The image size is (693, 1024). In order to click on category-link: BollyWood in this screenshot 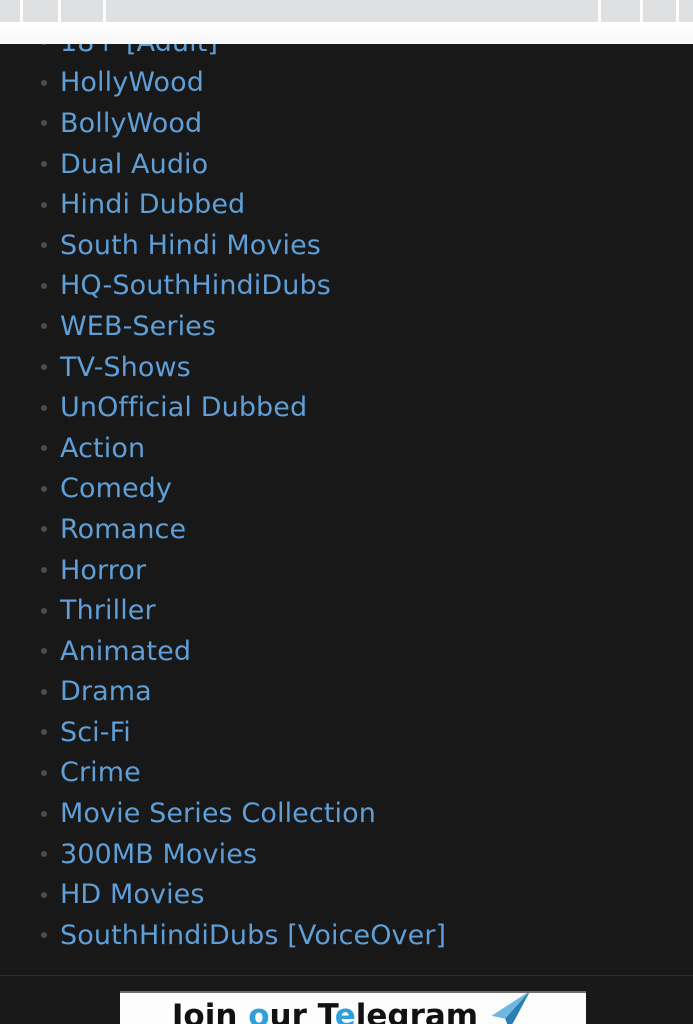, I will do `click(131, 123)`.